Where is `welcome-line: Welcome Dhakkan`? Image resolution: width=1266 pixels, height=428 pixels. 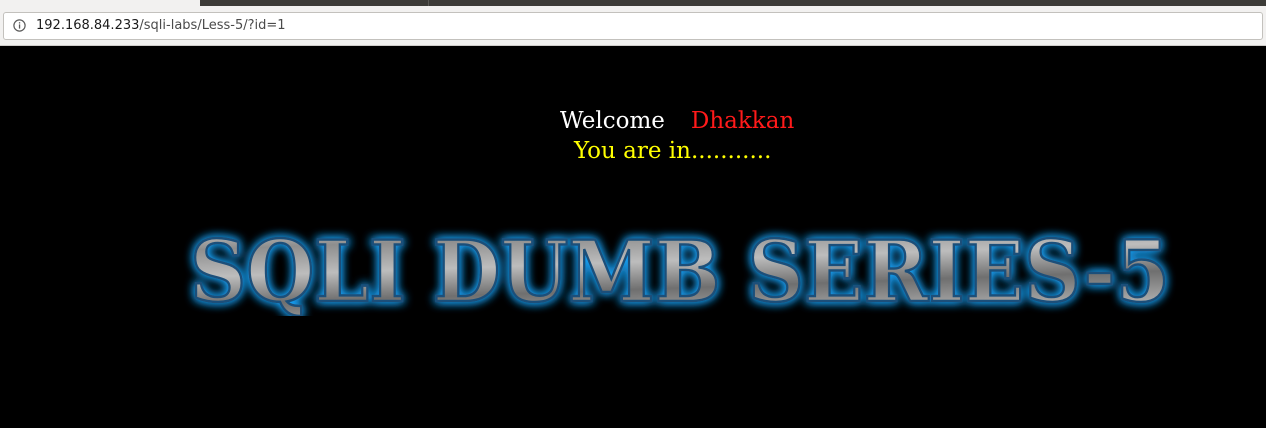
welcome-line: Welcome Dhakkan is located at coordinates (677, 121).